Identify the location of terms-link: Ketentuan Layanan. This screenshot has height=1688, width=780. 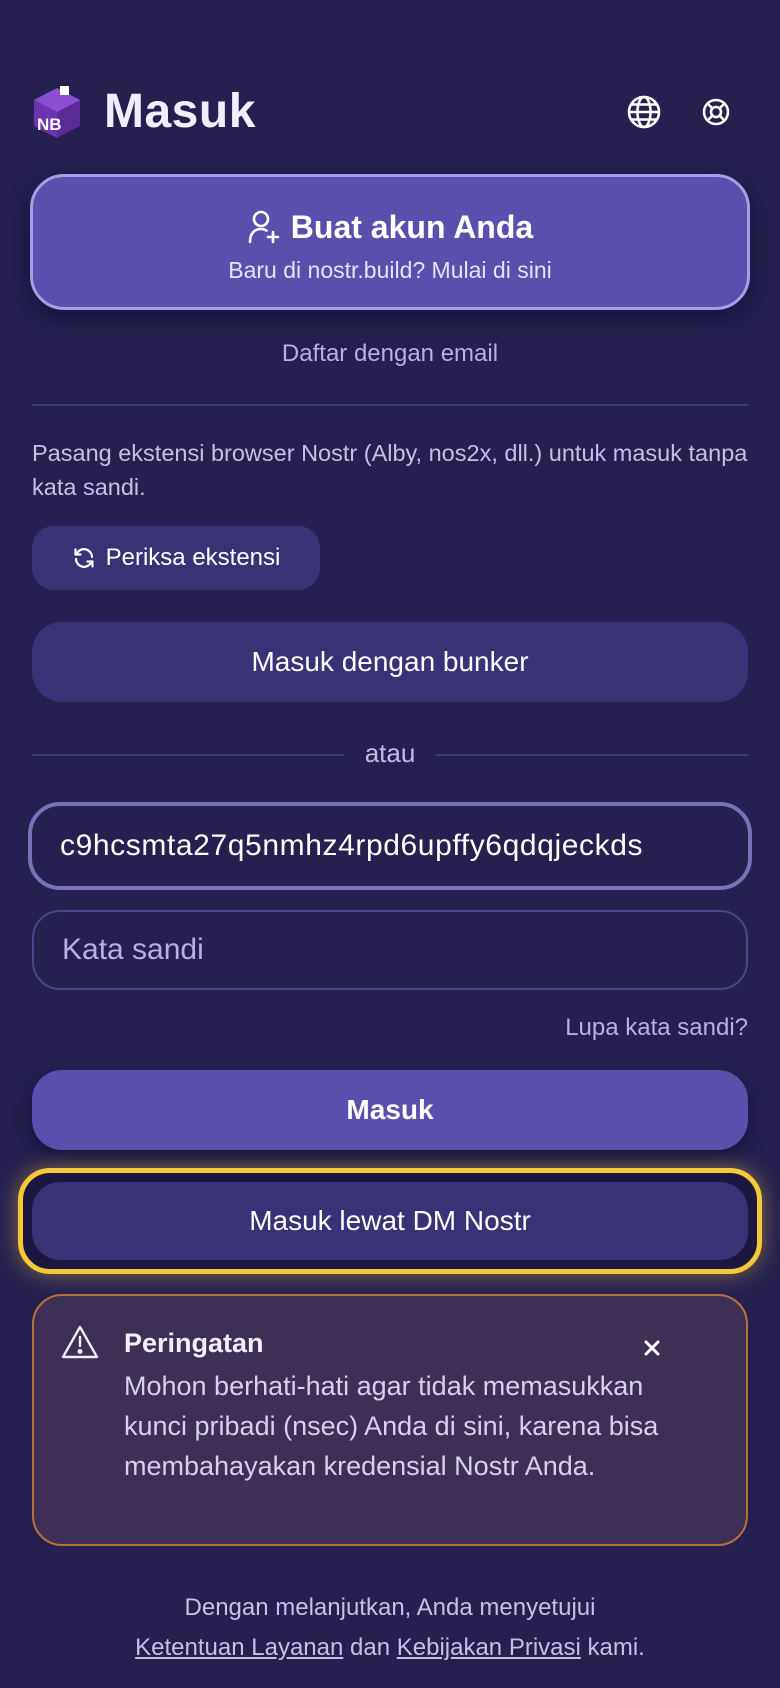
(239, 1647).